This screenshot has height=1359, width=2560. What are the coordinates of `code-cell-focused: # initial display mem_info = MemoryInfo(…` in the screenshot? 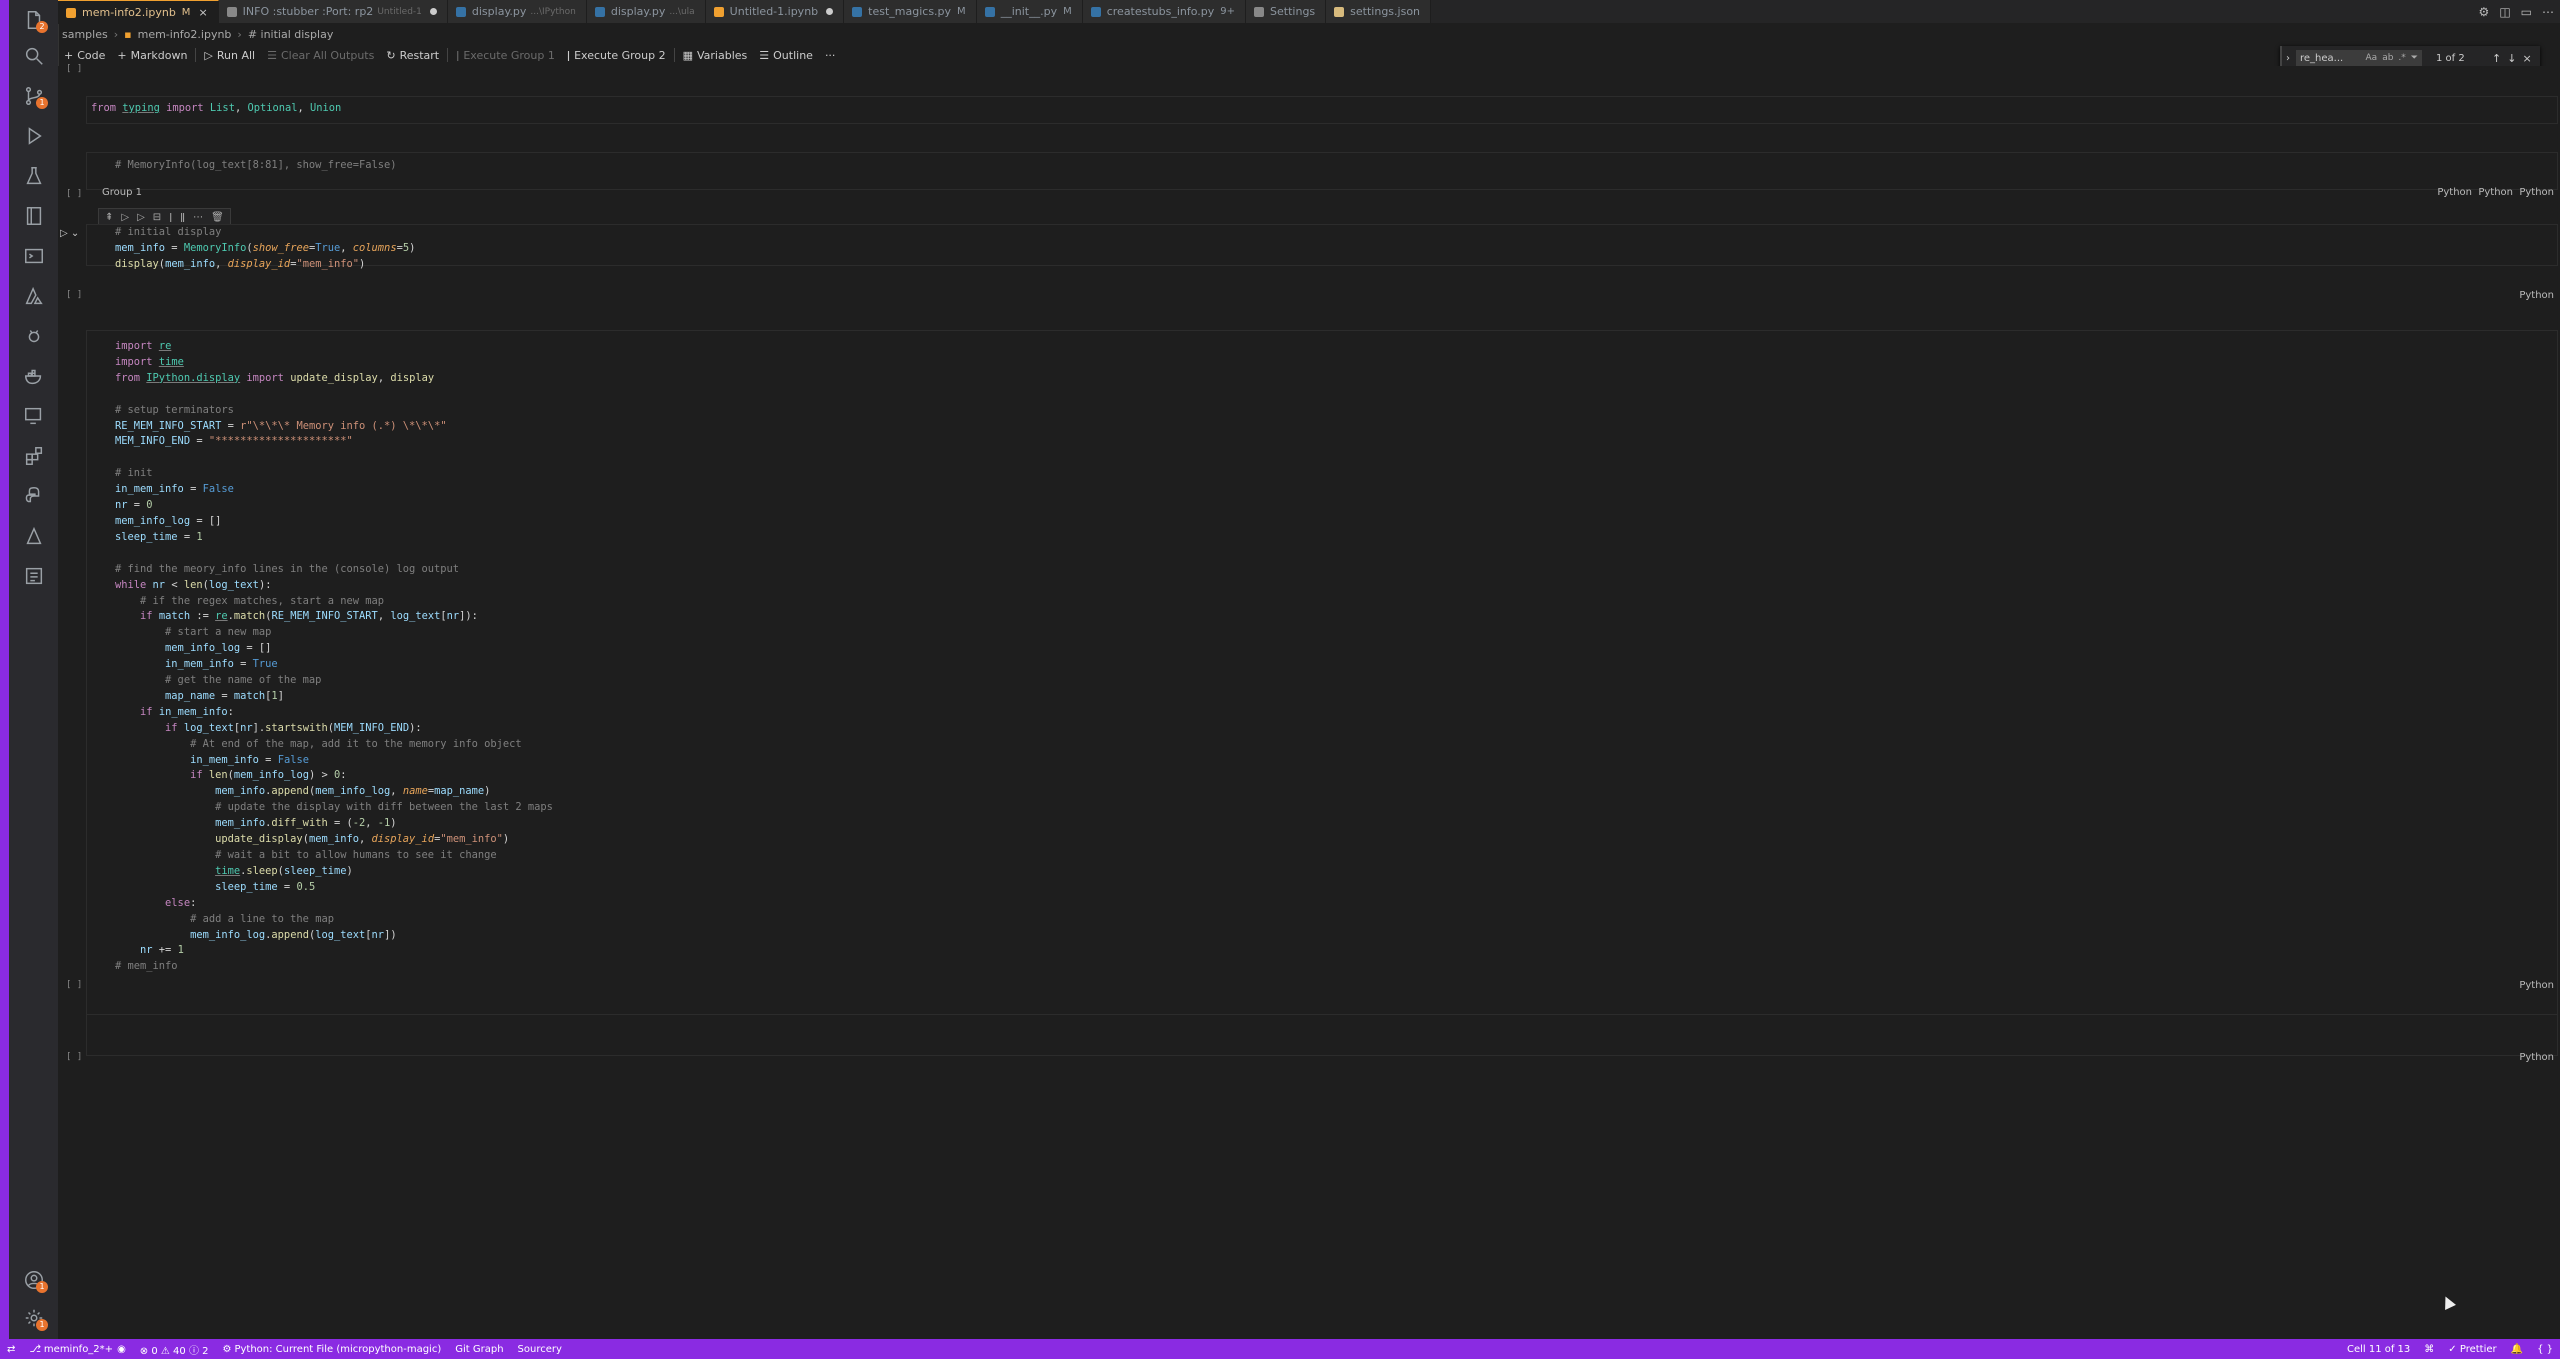 It's located at (1322, 247).